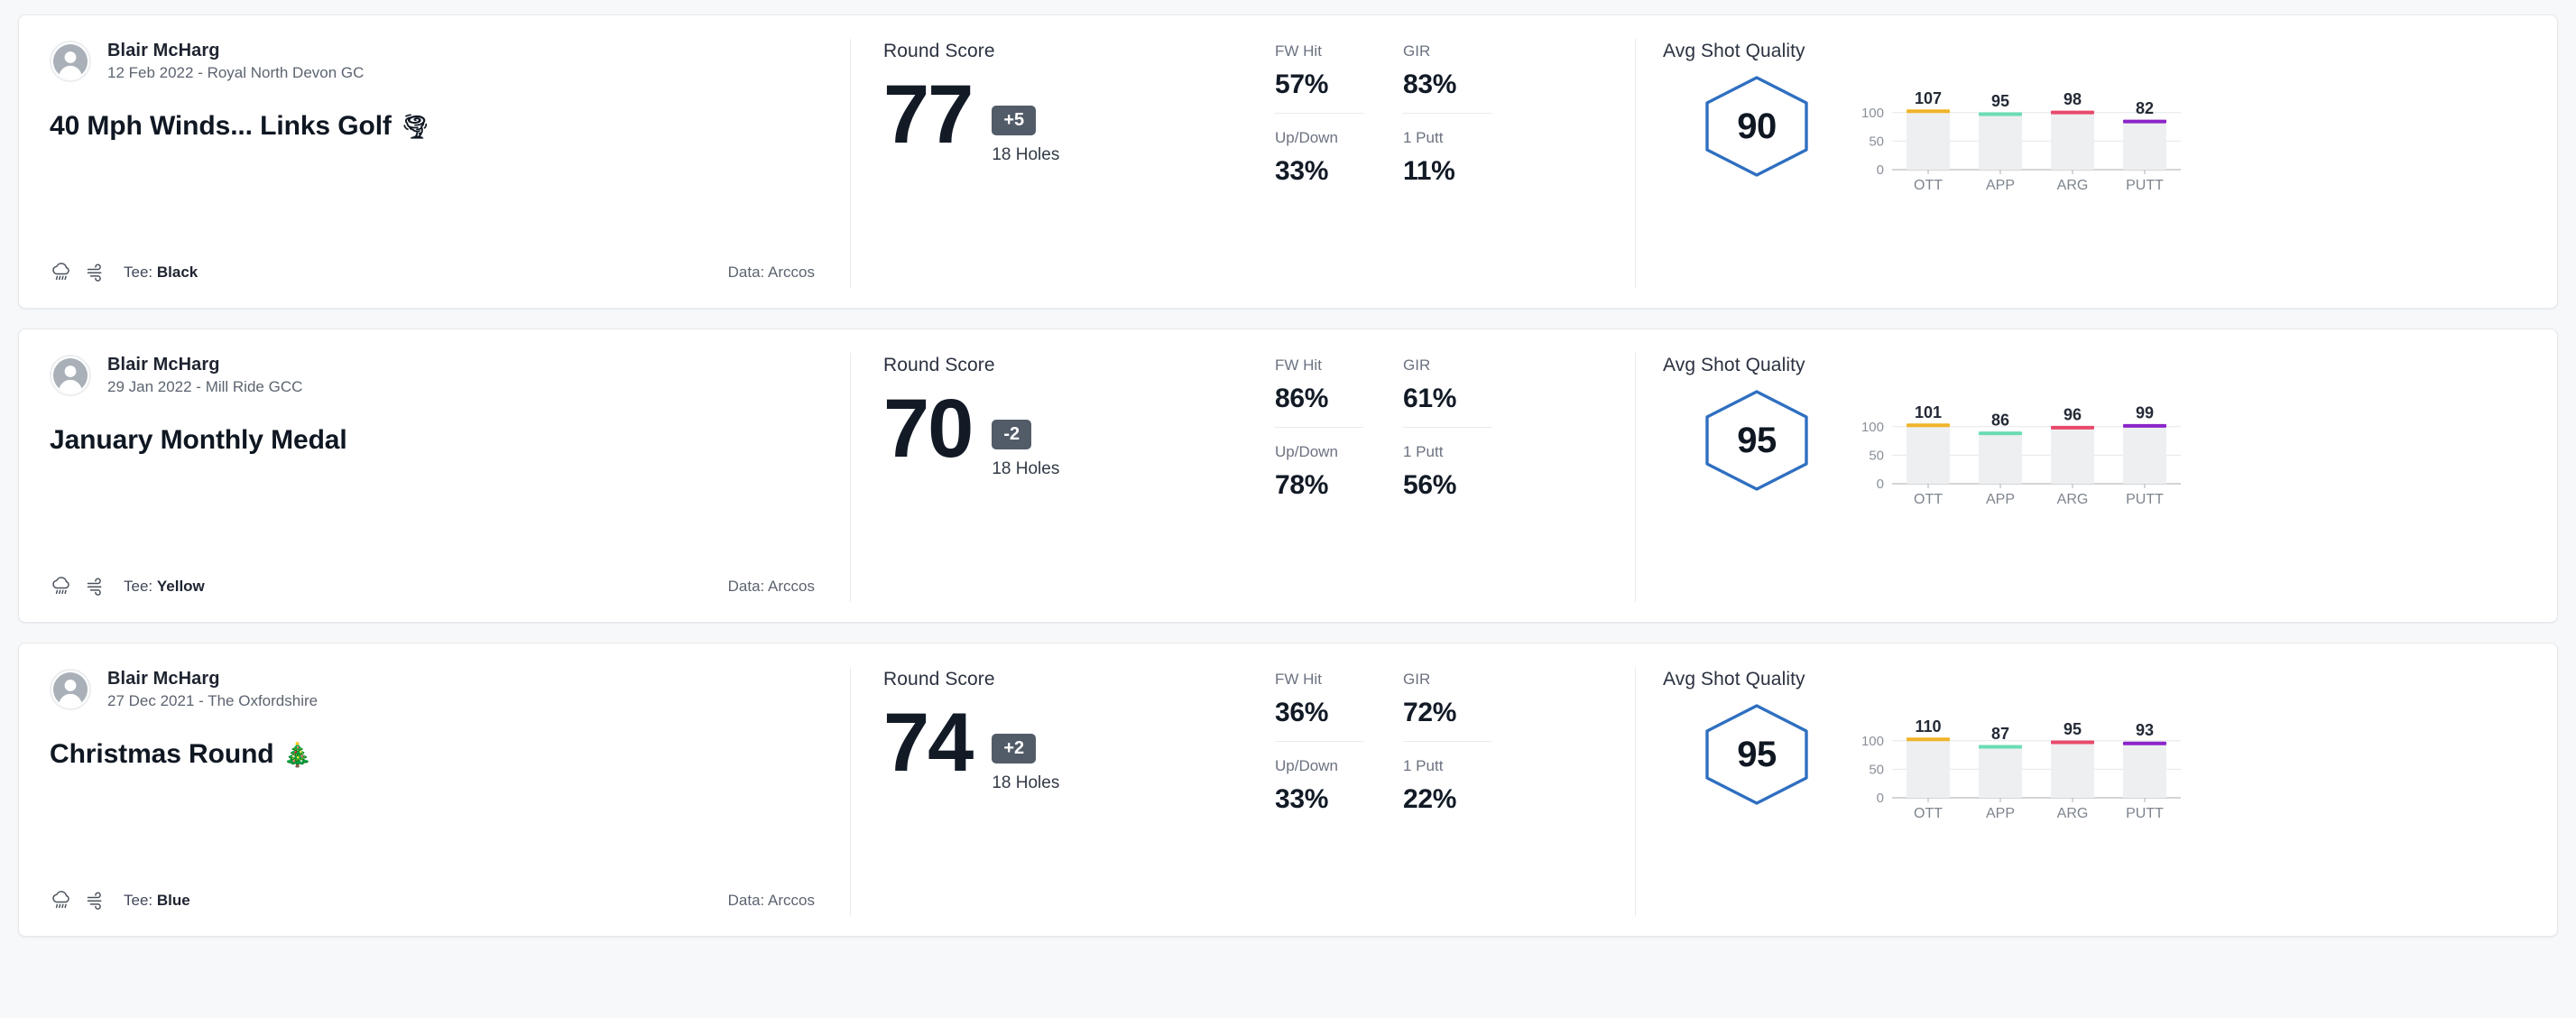 The width and height of the screenshot is (2576, 1018). I want to click on bar-value-label: 101, so click(1929, 412).